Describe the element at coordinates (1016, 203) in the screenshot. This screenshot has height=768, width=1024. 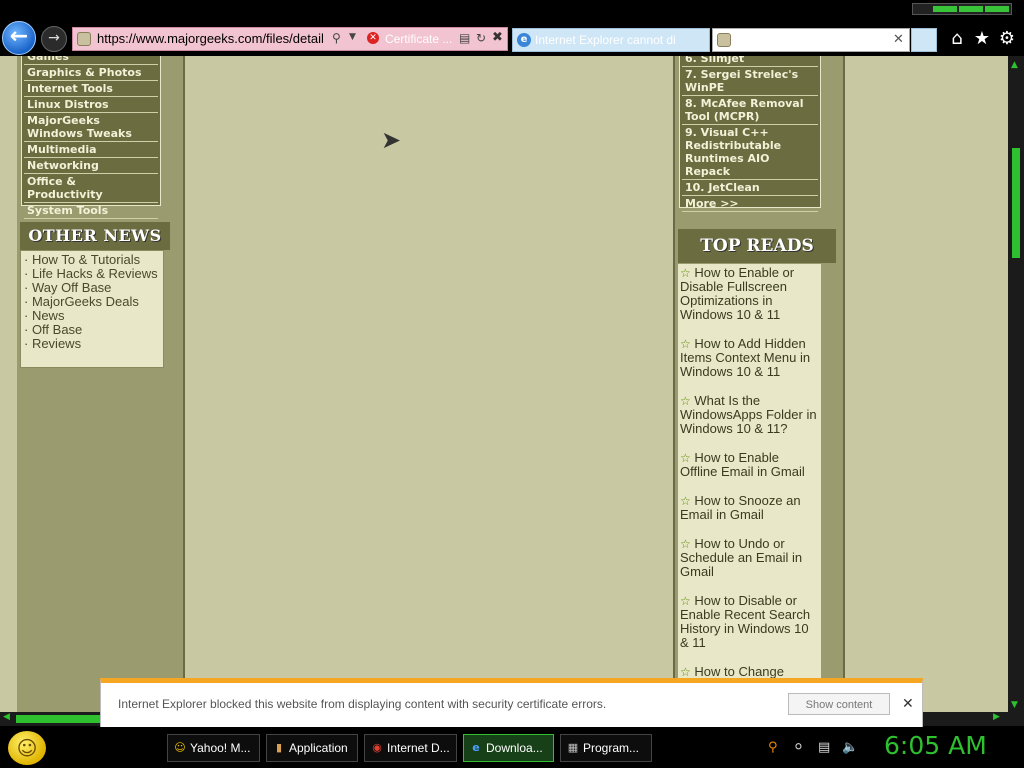
I see `vertical-scroll-thumb` at that location.